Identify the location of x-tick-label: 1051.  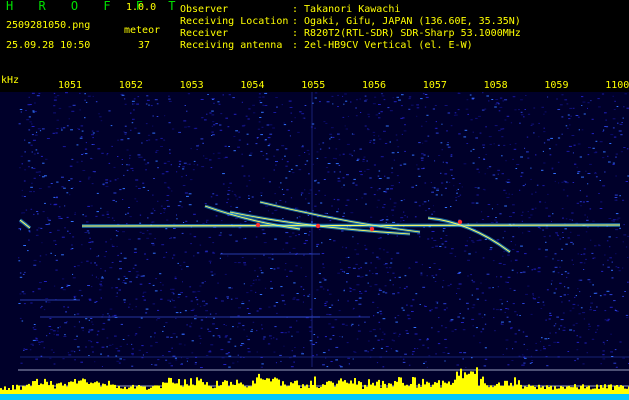
(70, 85).